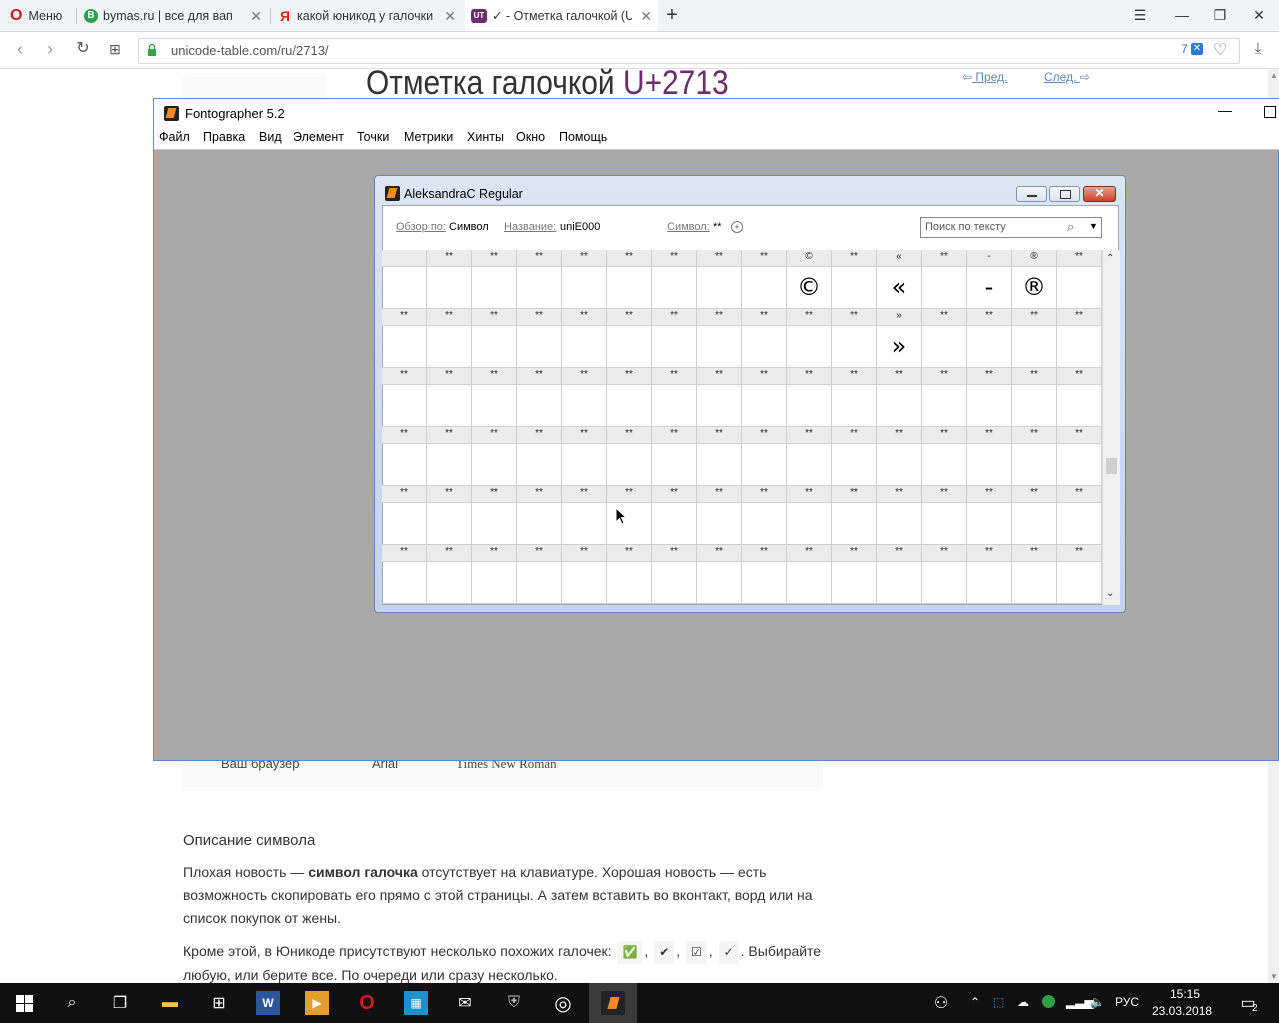  Describe the element at coordinates (373, 137) in the screenshot. I see `menu-points: Точки` at that location.